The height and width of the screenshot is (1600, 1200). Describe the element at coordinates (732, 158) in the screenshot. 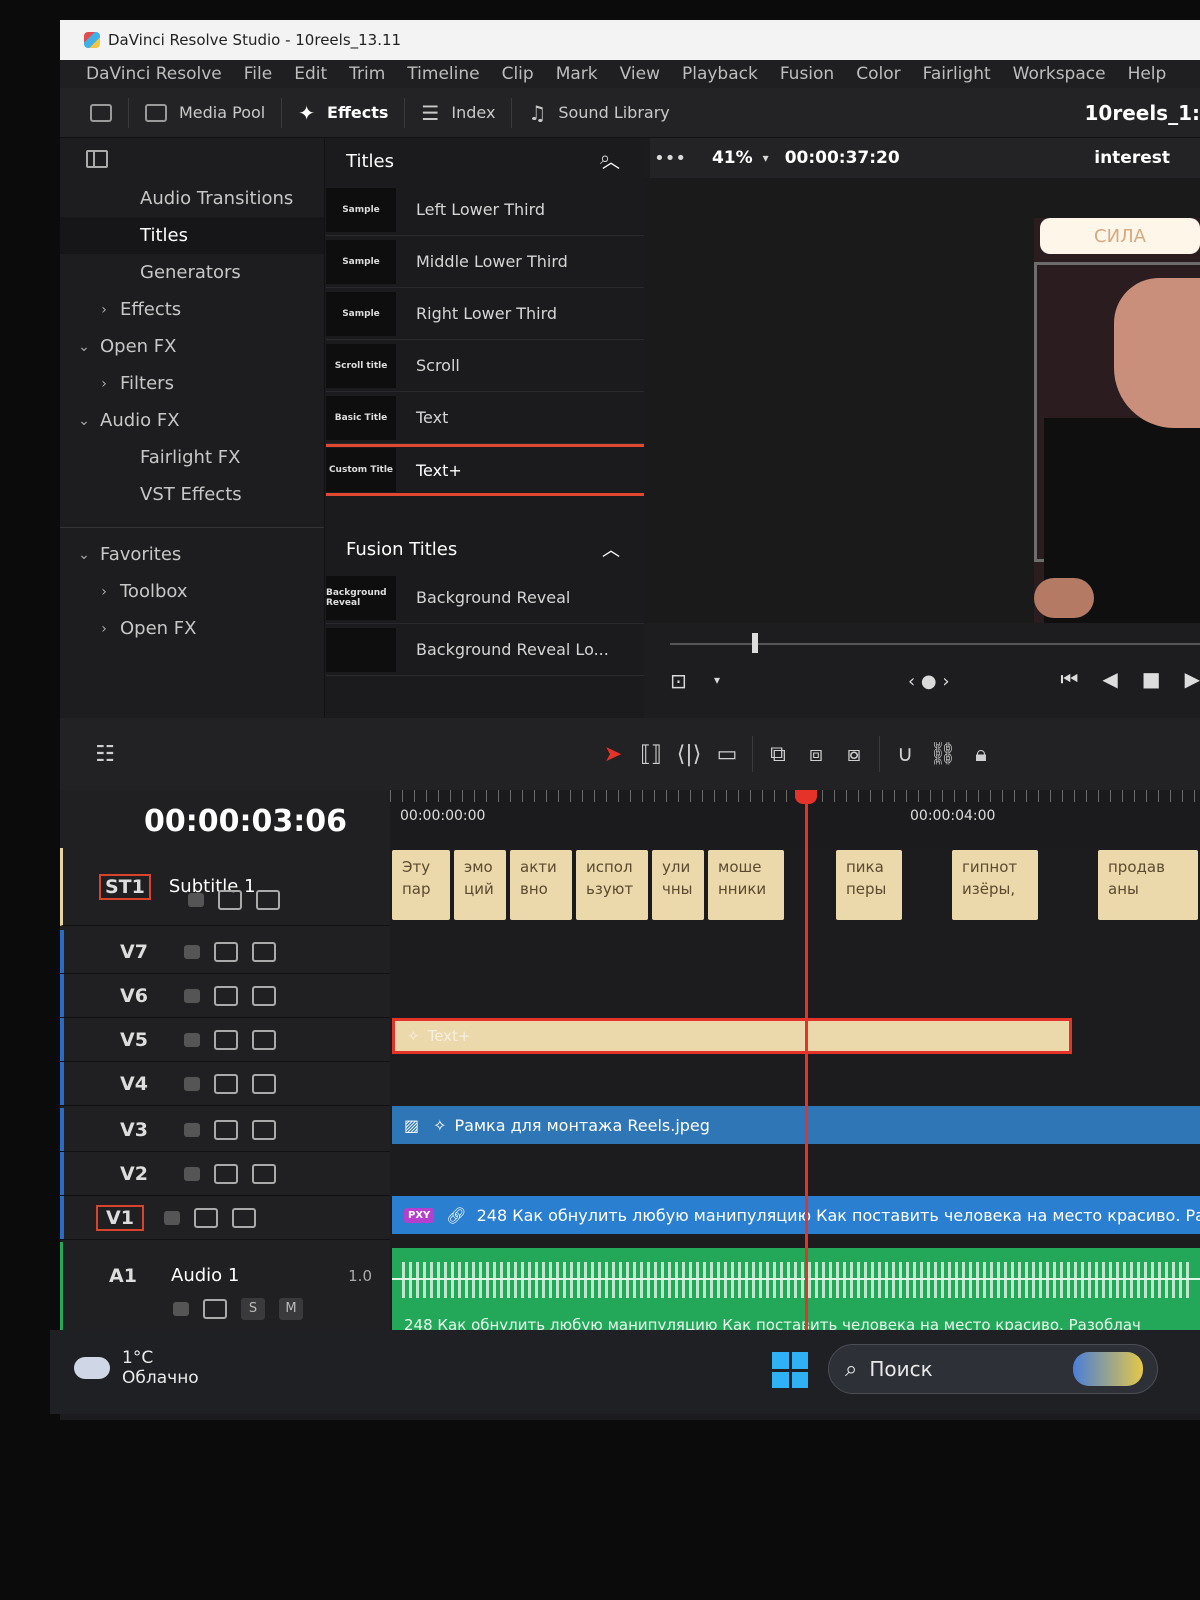

I see `zoom-level: 41%` at that location.